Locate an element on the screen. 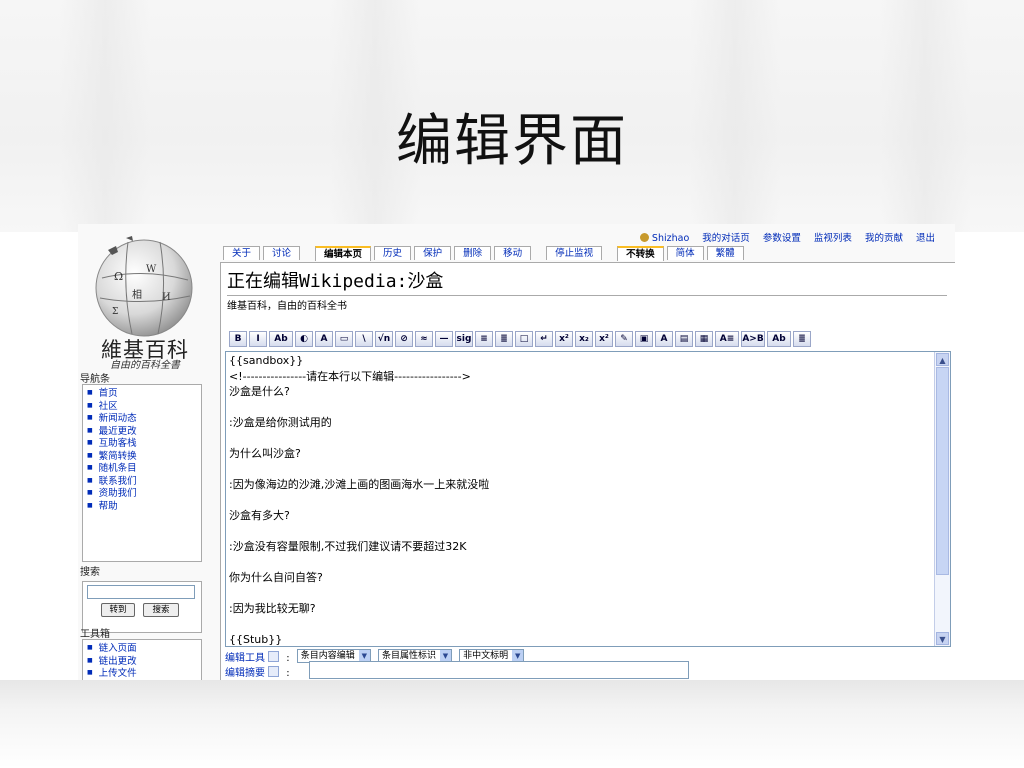 This screenshot has width=1024, height=768. nav-item-conversion: 繁简转换 is located at coordinates (144, 456).